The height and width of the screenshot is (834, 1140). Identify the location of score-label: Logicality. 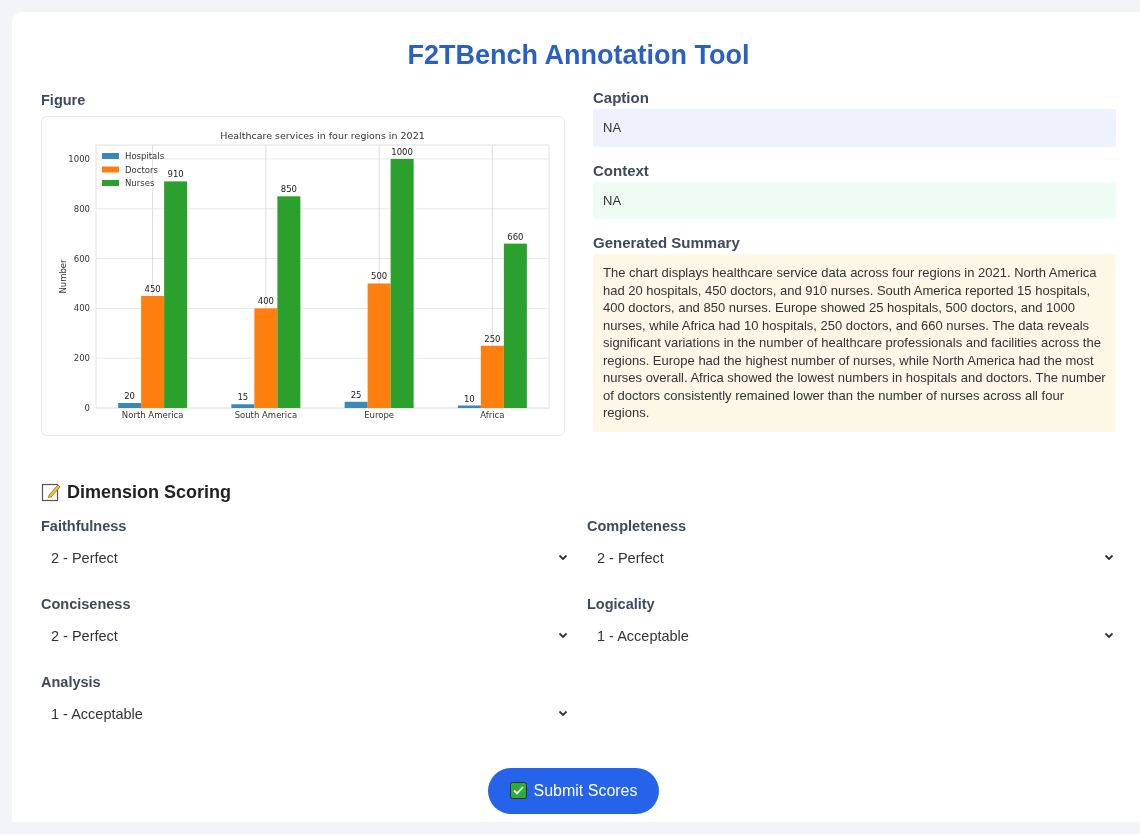
(621, 603).